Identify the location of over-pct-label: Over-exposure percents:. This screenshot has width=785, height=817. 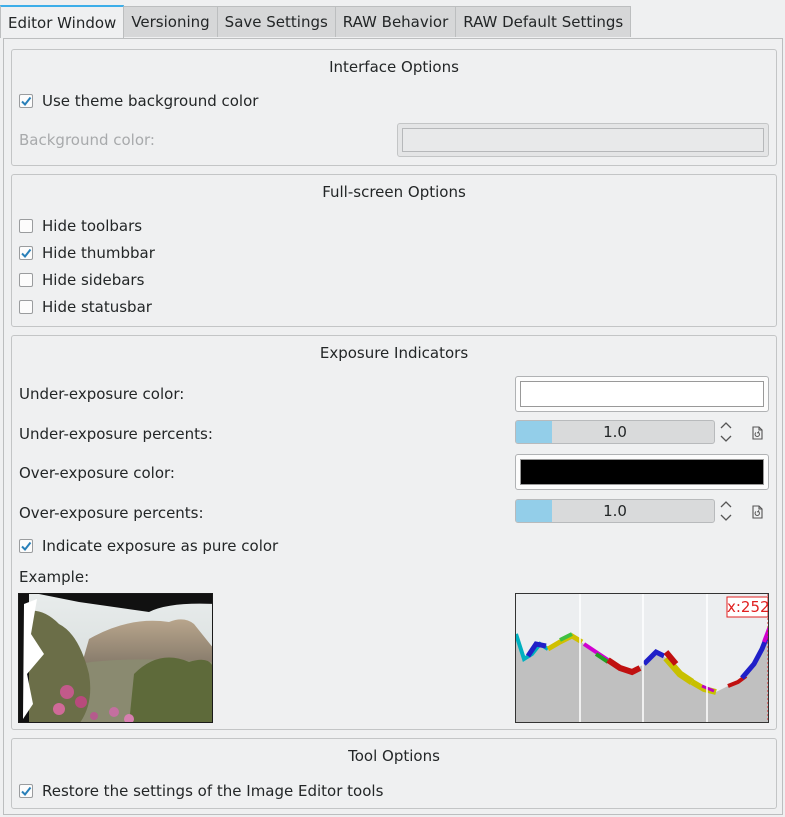
(111, 513).